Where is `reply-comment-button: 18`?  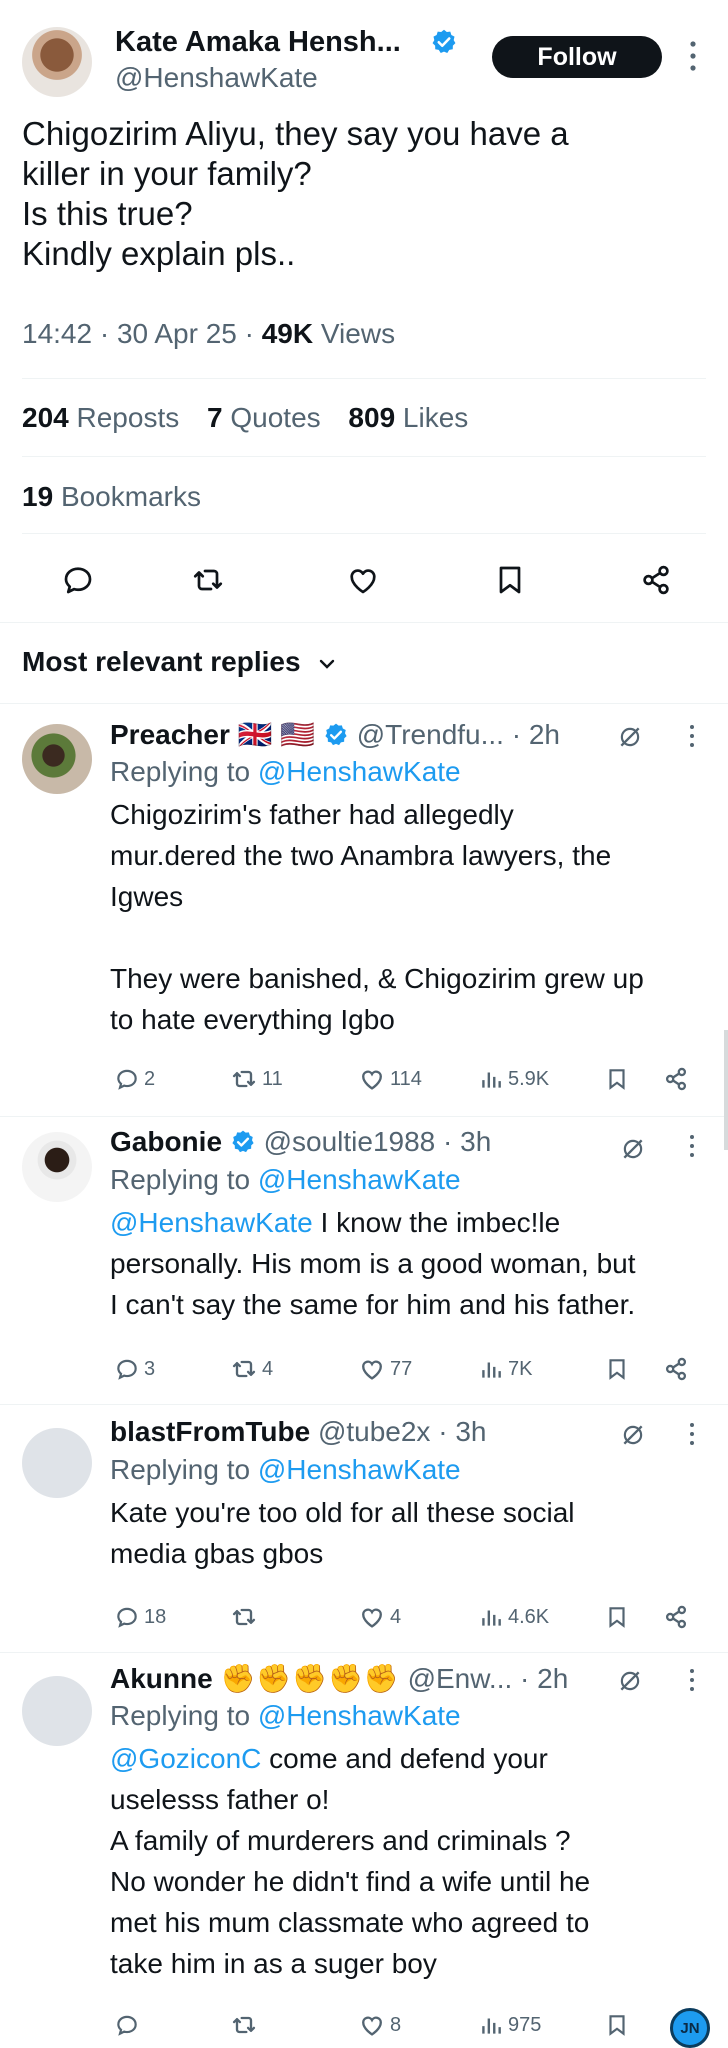
reply-comment-button: 18 is located at coordinates (140, 1617).